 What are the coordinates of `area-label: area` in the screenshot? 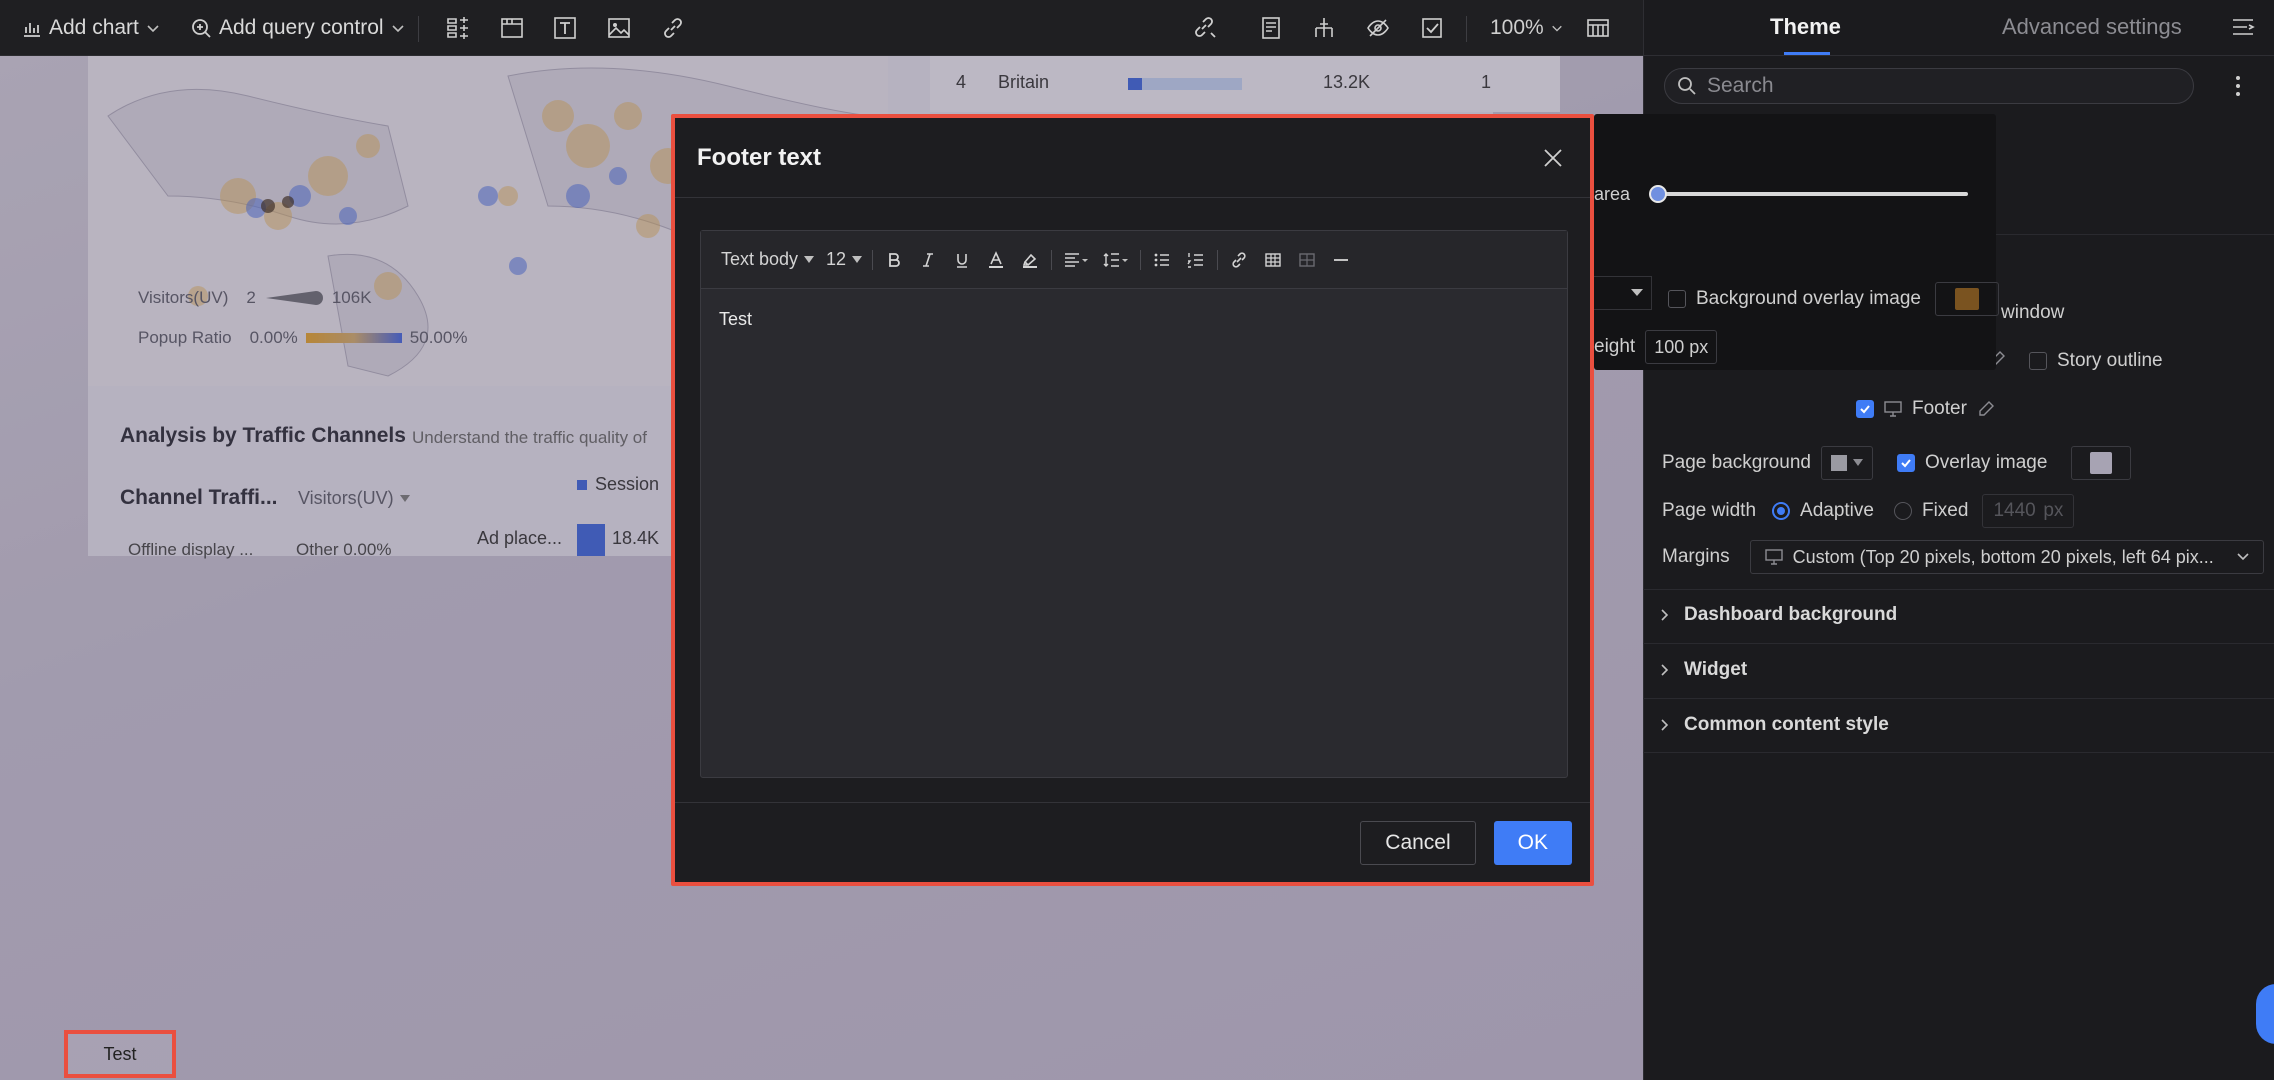 It's located at (1612, 194).